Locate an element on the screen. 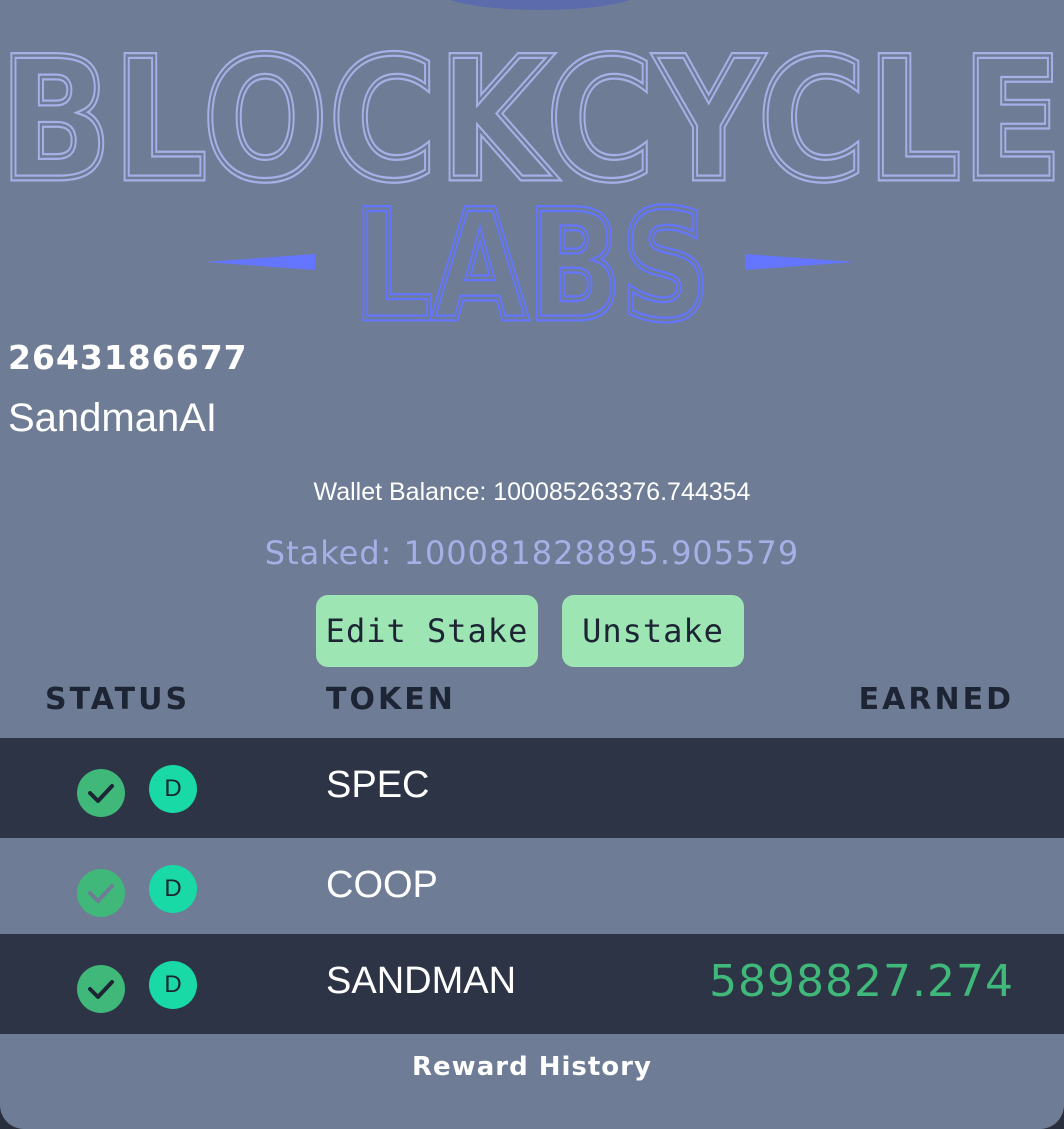  table-row: D SPEC is located at coordinates (532, 788).